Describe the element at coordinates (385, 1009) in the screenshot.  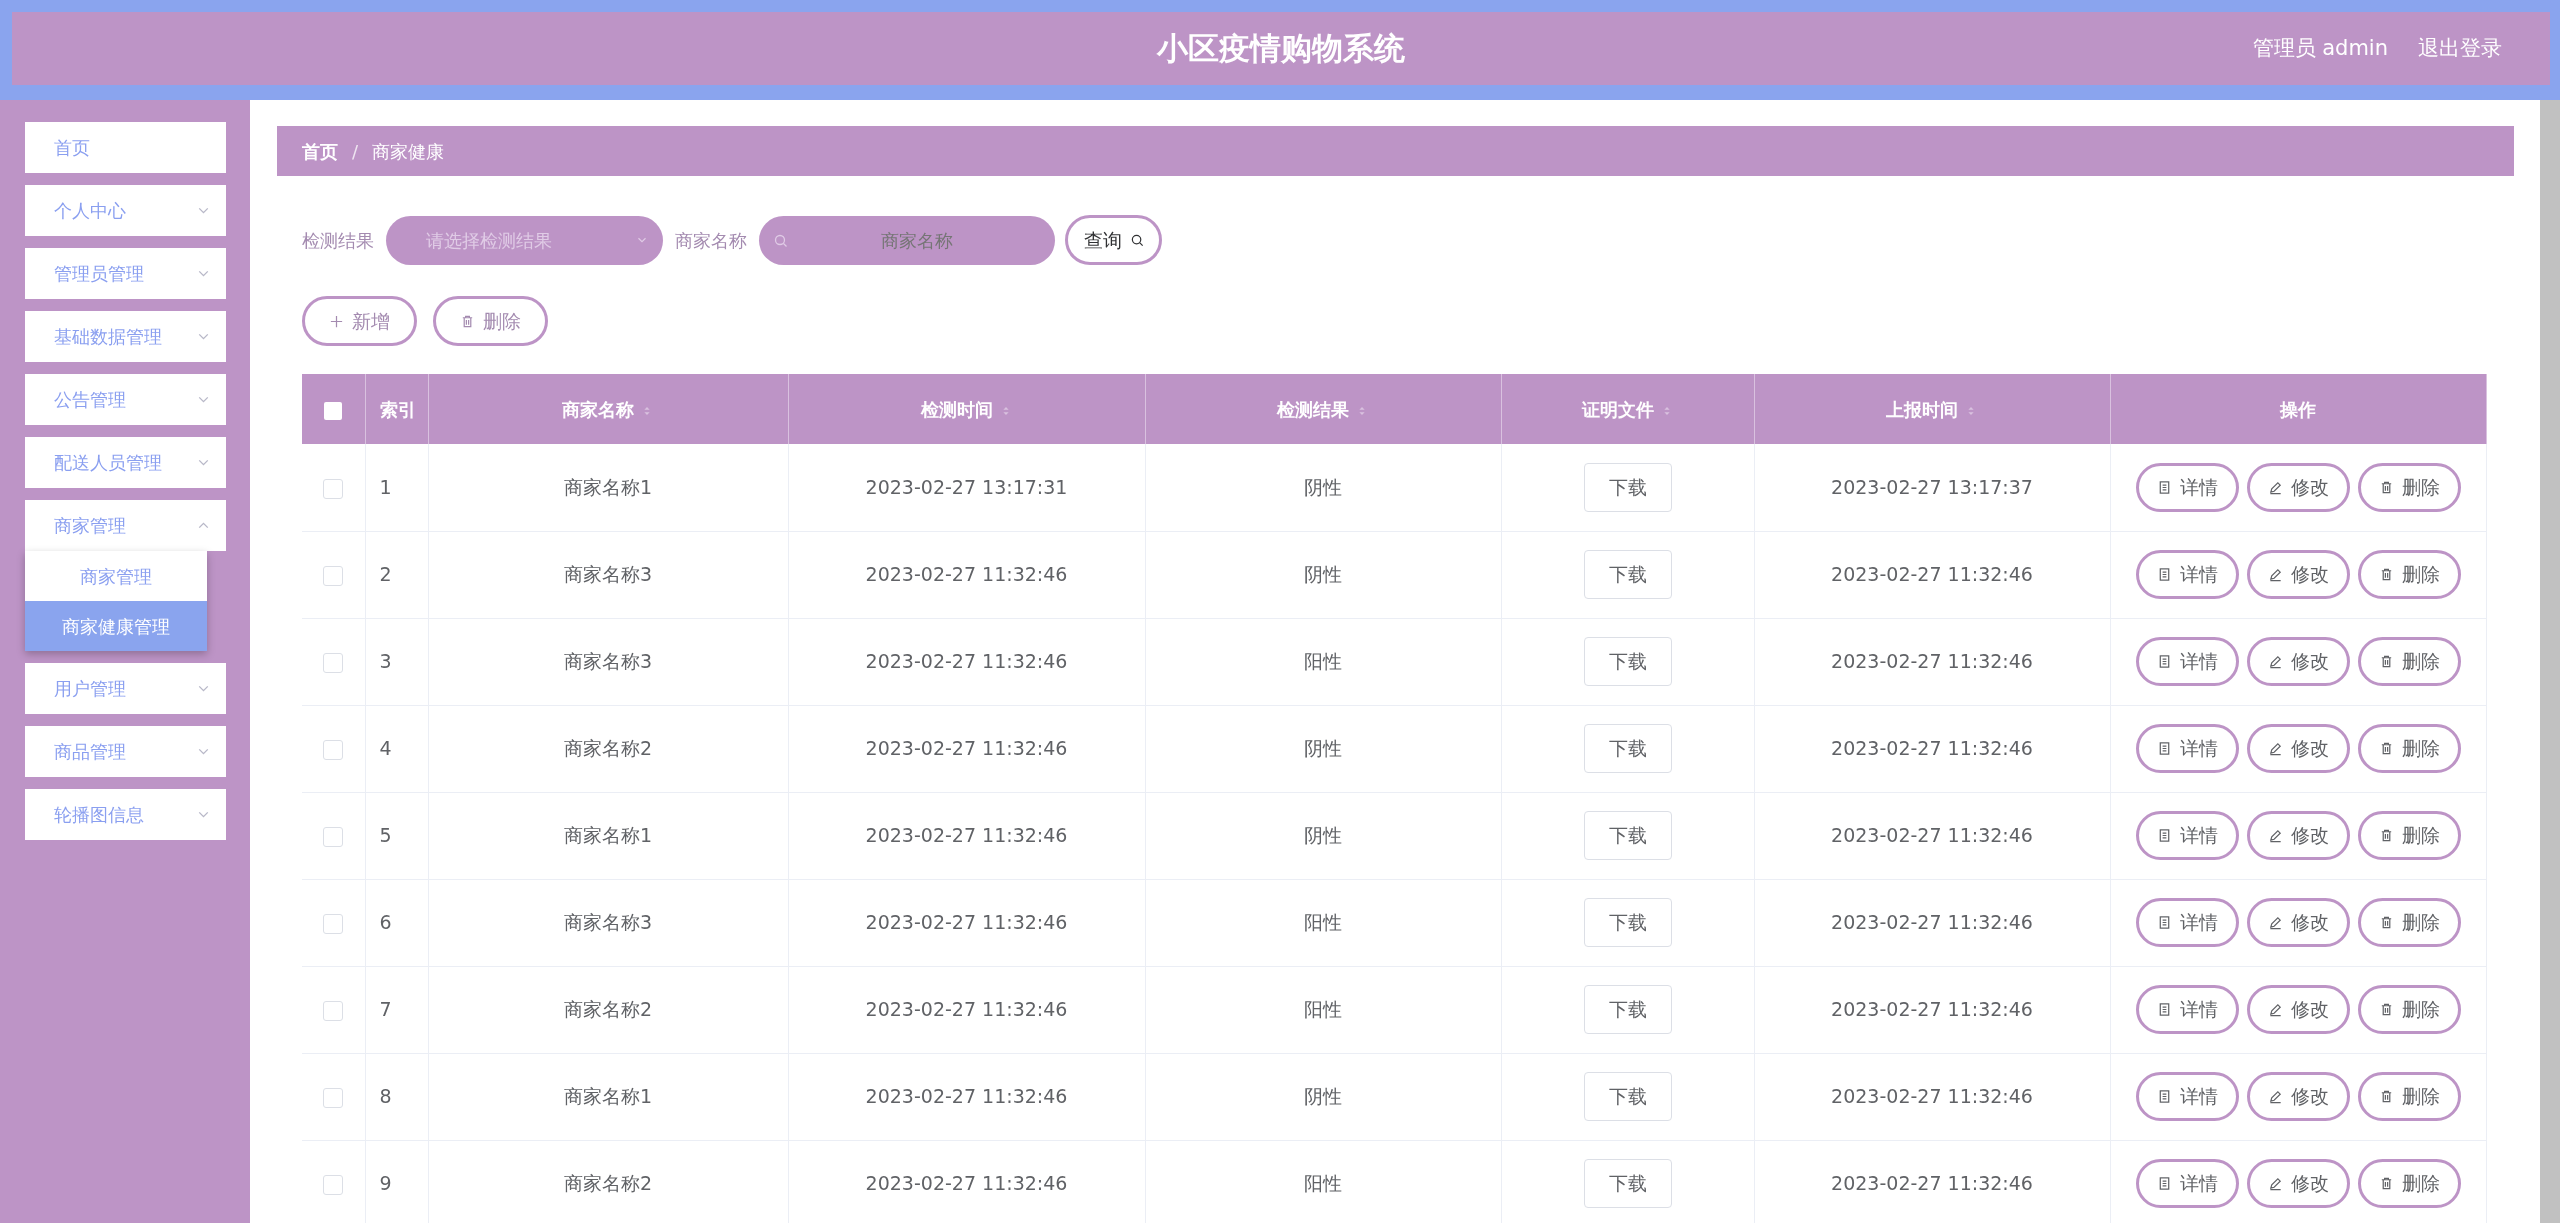
I see `table-cell: 7` at that location.